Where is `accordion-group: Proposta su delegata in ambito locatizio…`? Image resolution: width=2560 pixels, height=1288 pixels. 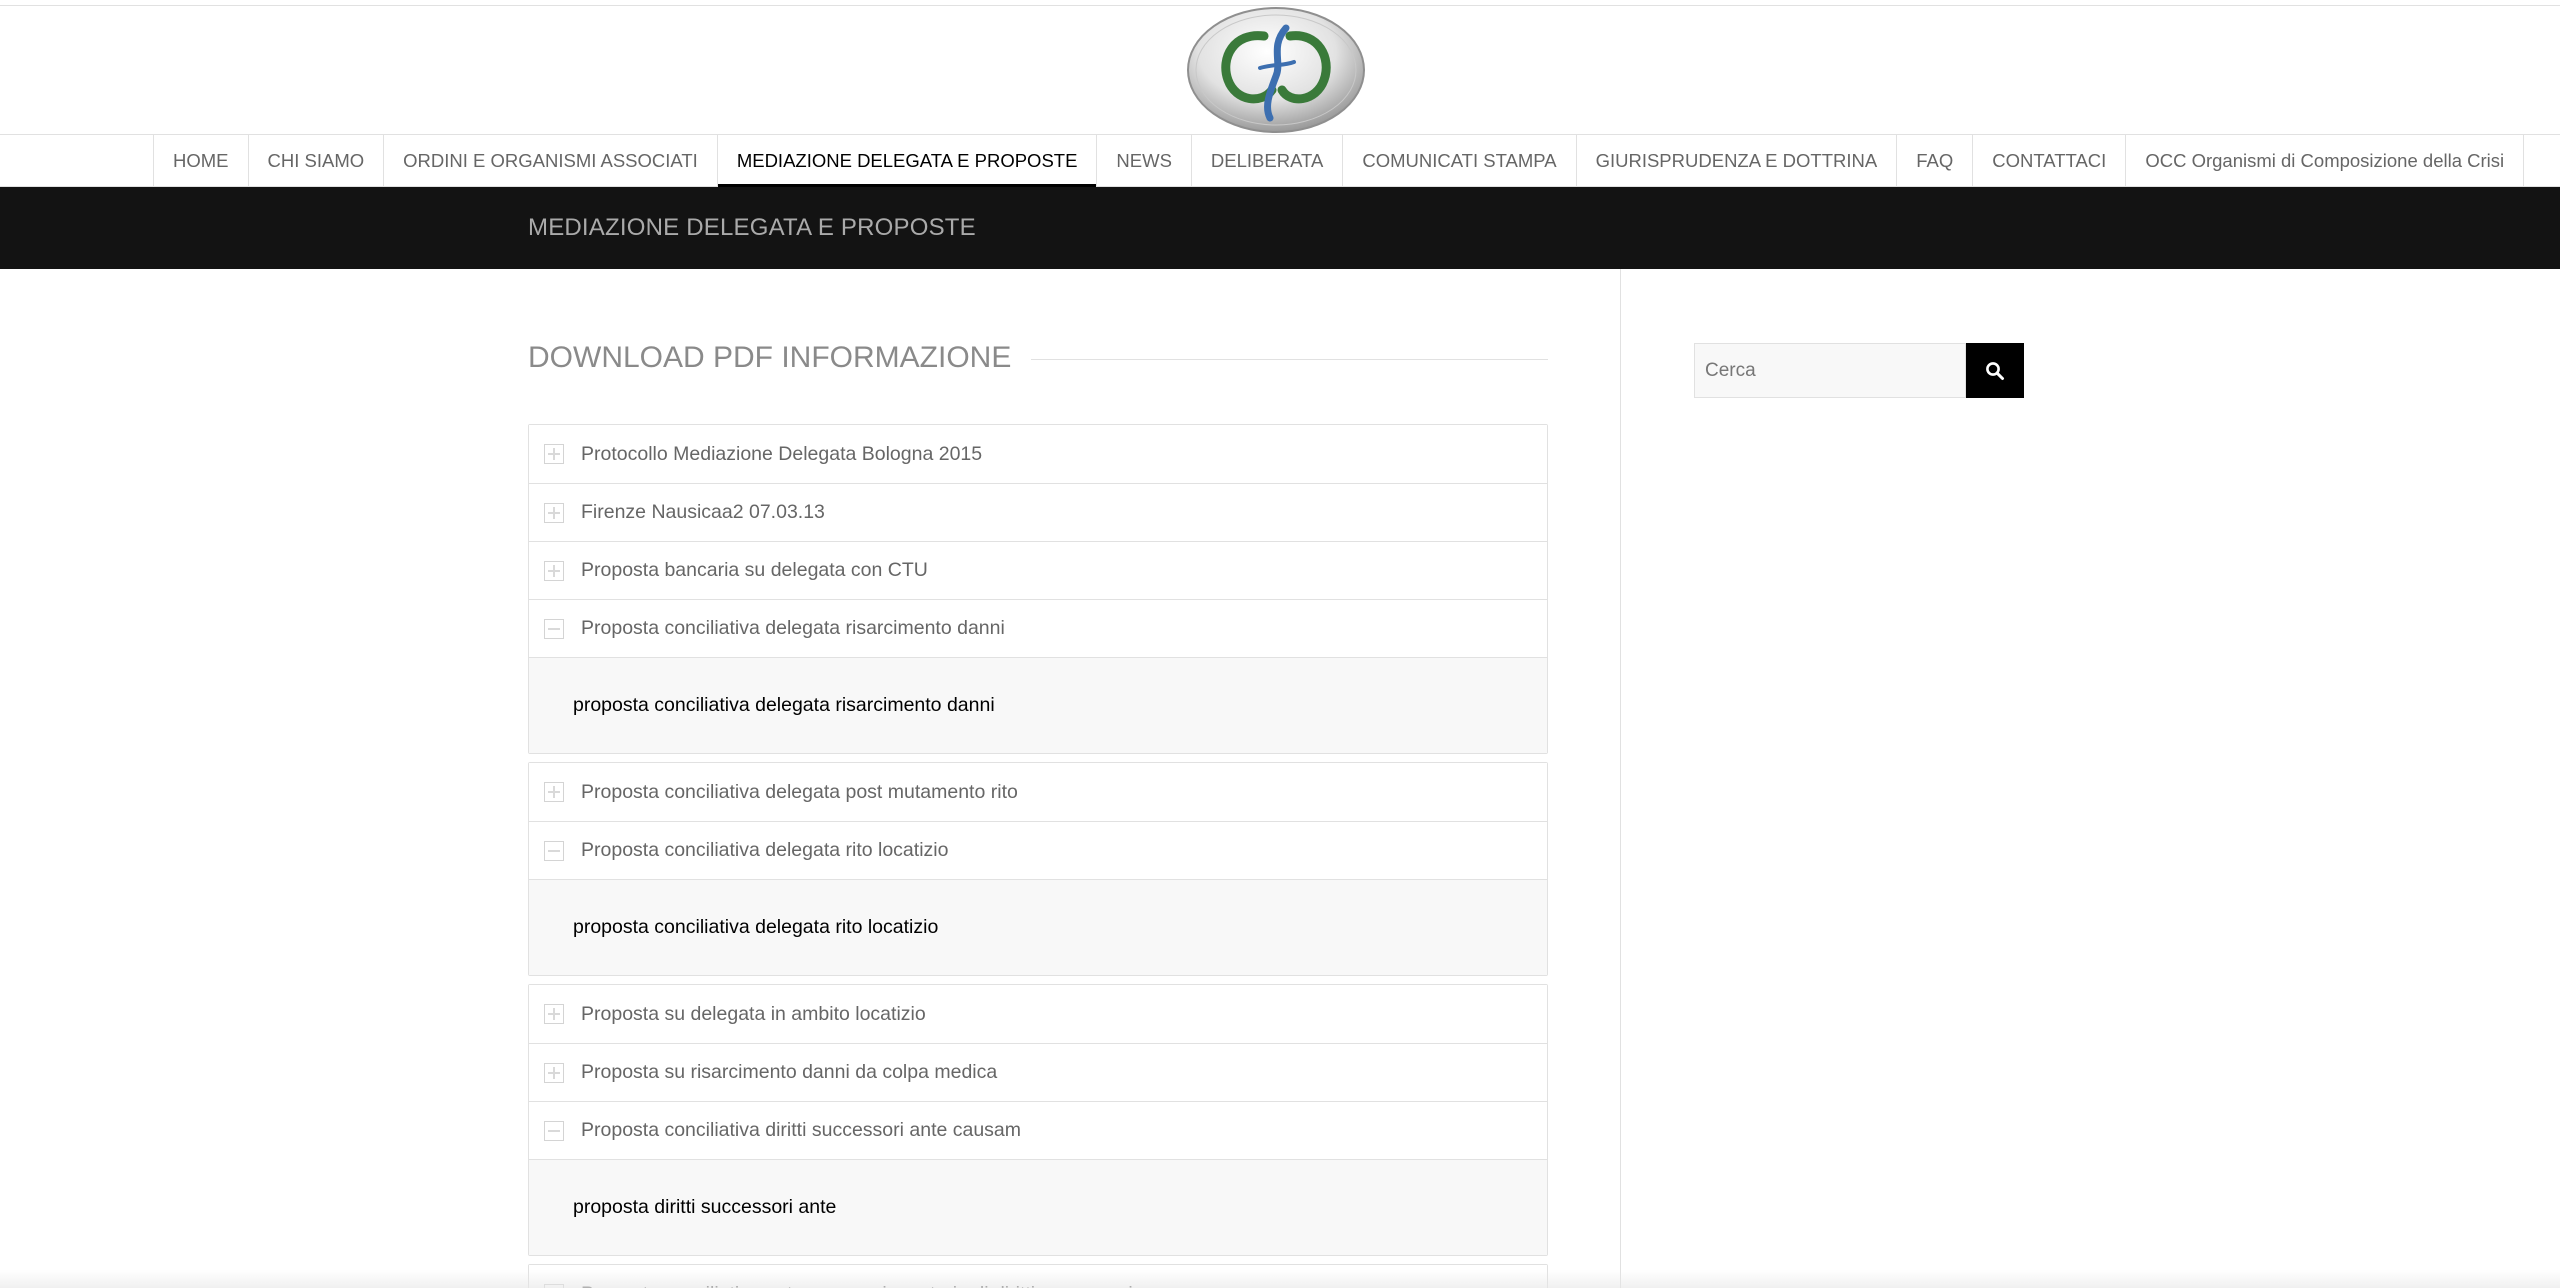 accordion-group: Proposta su delegata in ambito locatizio… is located at coordinates (1038, 1120).